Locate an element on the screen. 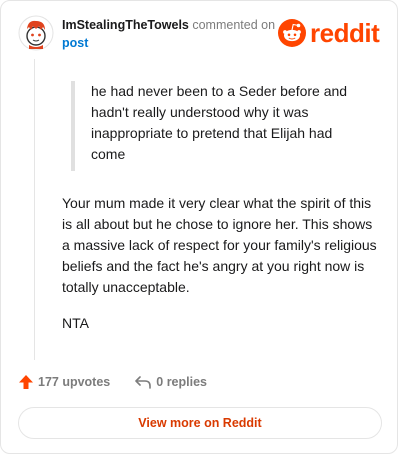 Image resolution: width=400 pixels, height=456 pixels. comment-actions: 177 upvotes 0 replies is located at coordinates (112, 382).